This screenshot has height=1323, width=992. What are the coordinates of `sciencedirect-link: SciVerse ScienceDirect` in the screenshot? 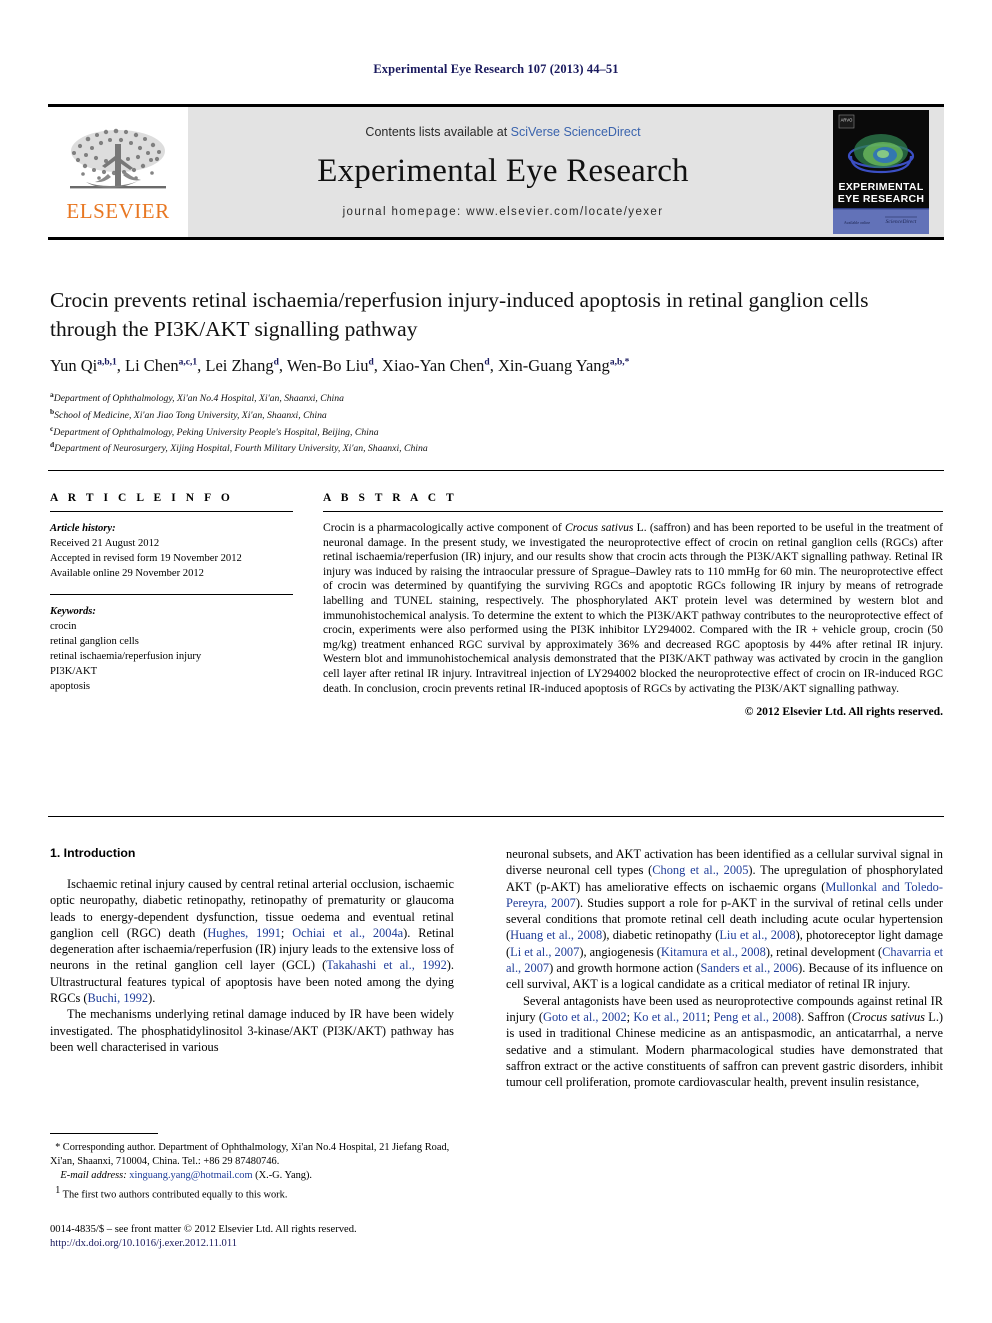 It's located at (576, 132).